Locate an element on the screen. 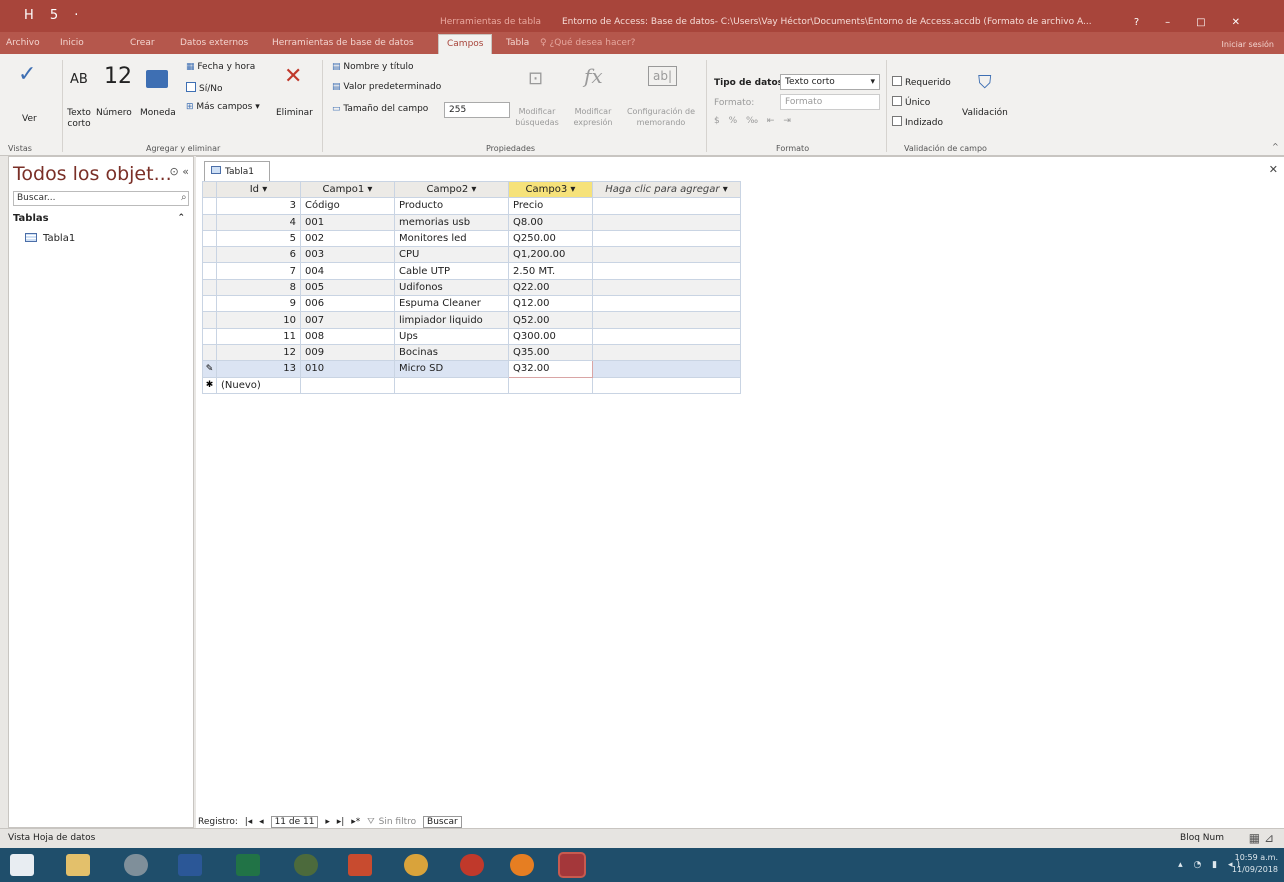 The width and height of the screenshot is (1284, 882). maximize-icon: □ is located at coordinates (1213, 22).